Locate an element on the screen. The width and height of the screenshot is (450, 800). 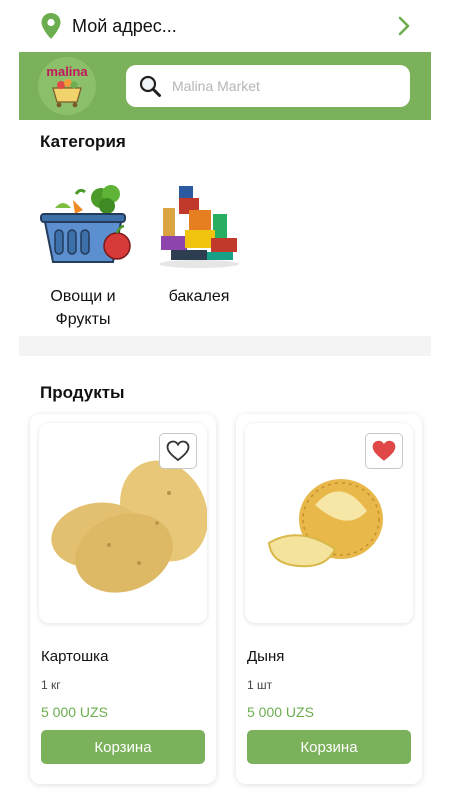
heart-outline-icon is located at coordinates (178, 451).